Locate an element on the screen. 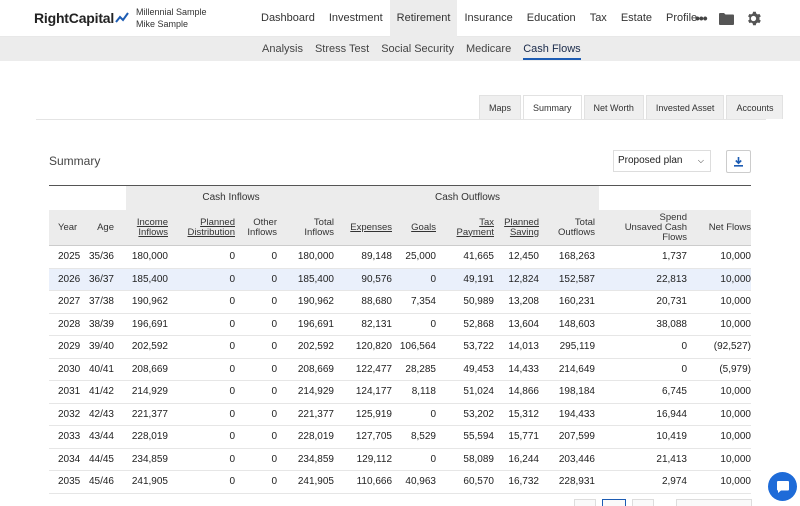 This screenshot has height=506, width=800. col-header-saving: Planned Saving is located at coordinates (516, 227).